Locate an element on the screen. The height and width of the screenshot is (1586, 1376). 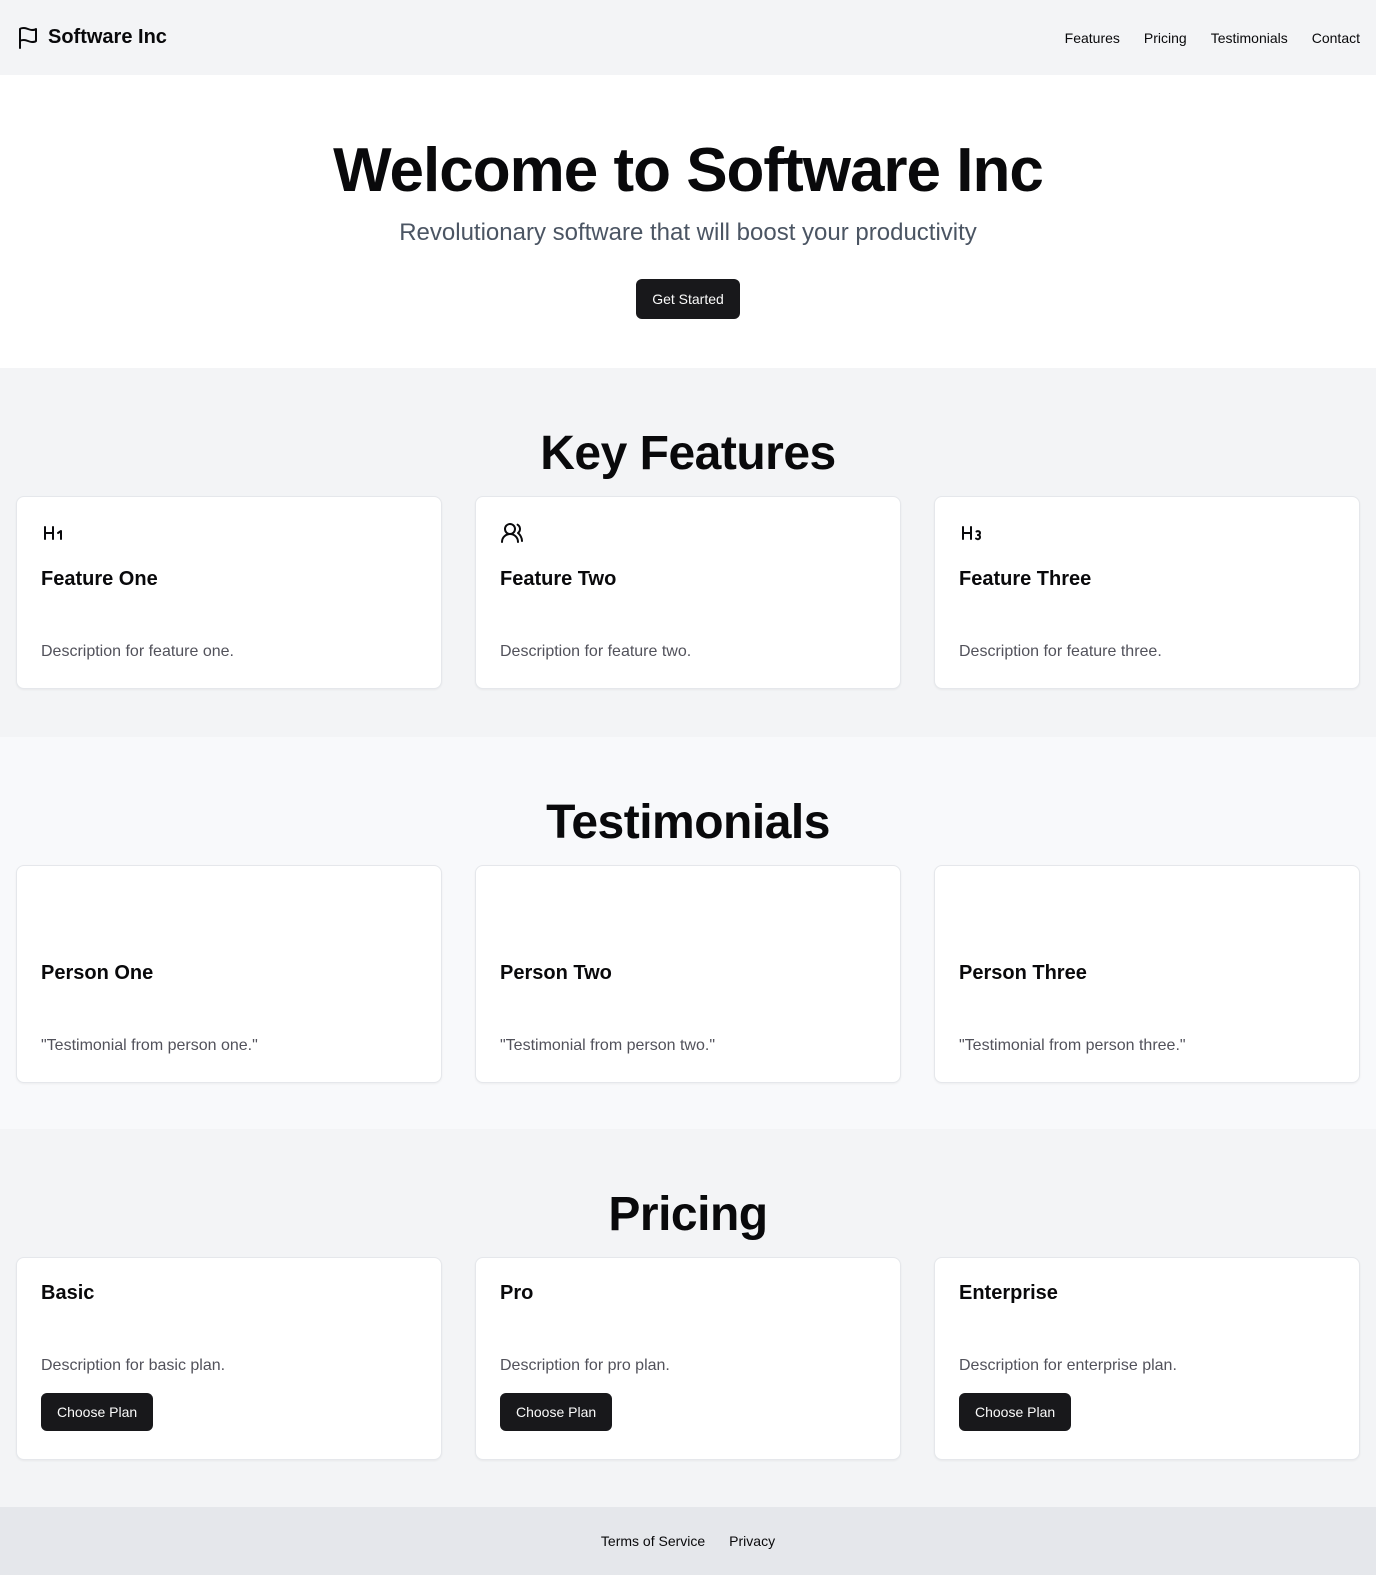
heading-1-icon is located at coordinates (229, 533).